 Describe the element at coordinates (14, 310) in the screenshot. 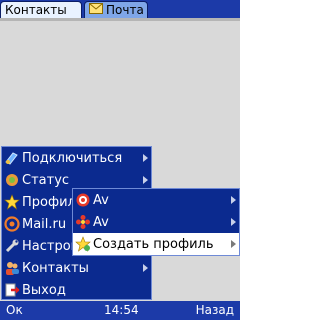

I see `softkey-ok: Ок` at that location.